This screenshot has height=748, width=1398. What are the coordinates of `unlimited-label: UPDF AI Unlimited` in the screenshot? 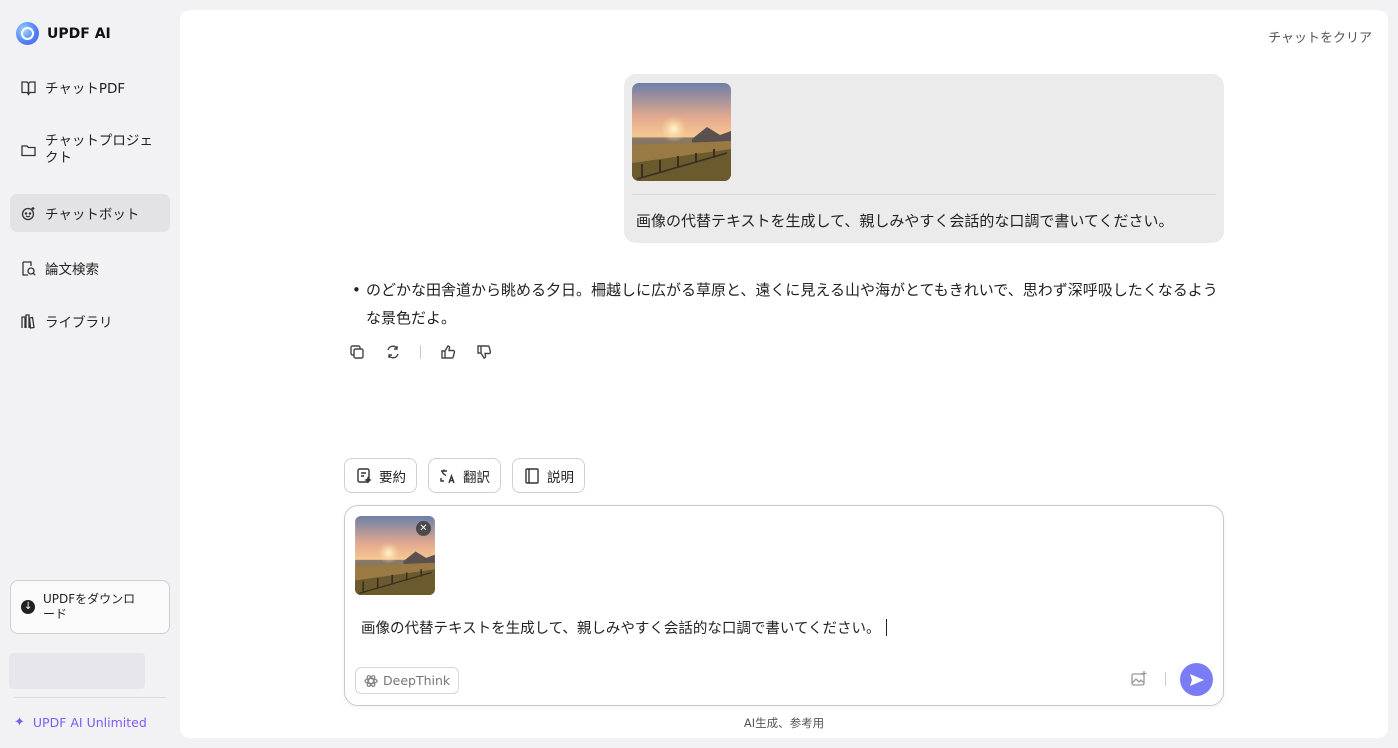 It's located at (89, 722).